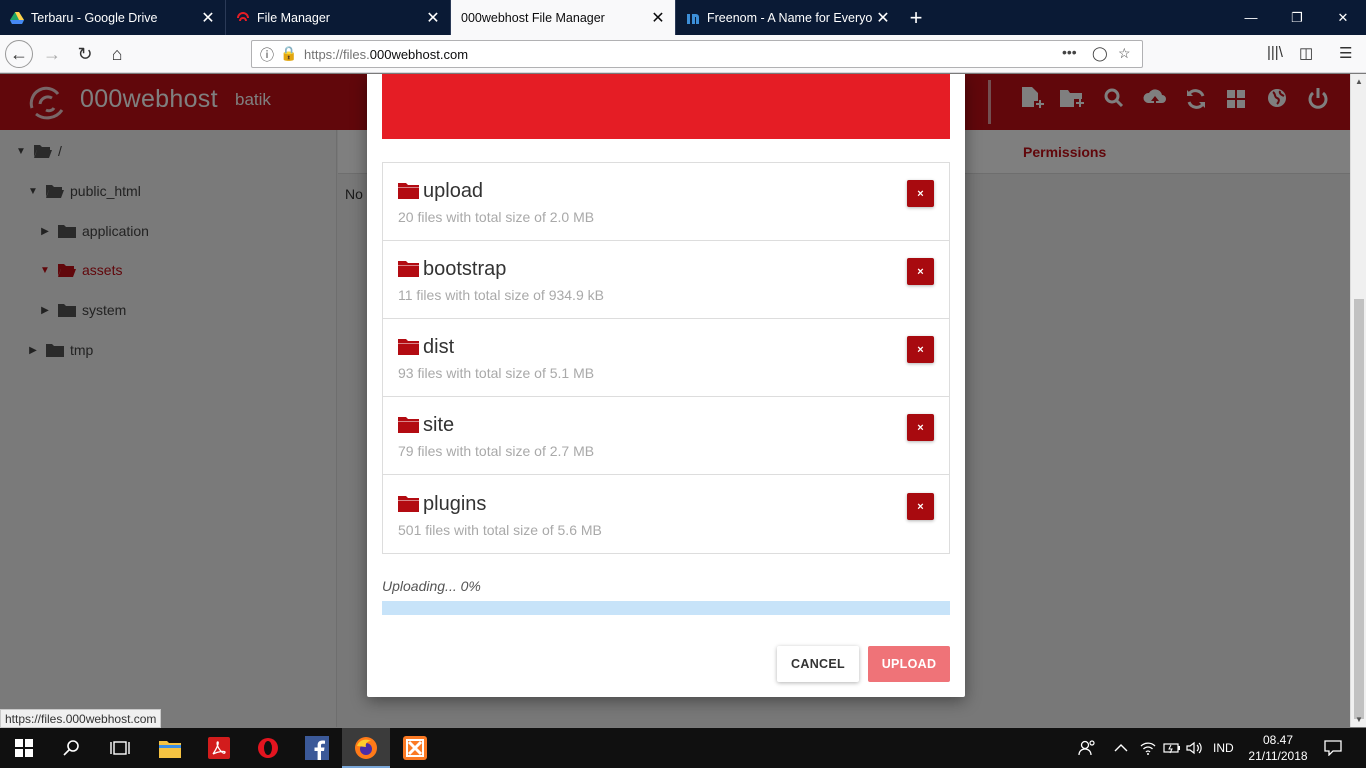  Describe the element at coordinates (1358, 719) in the screenshot. I see `scroll-down-icon: ▼` at that location.